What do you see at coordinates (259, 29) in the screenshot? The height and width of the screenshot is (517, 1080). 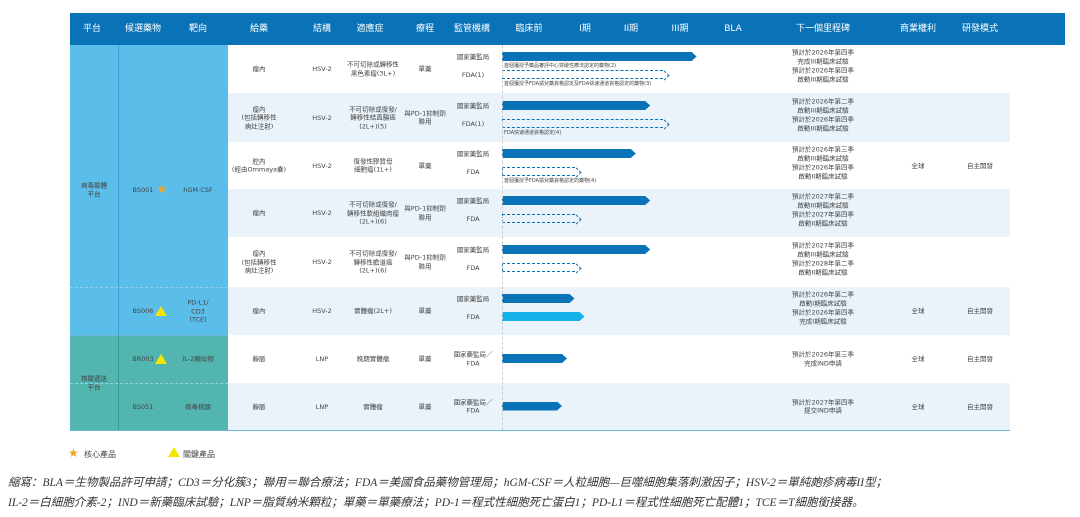 I see `header-3: 給藥` at bounding box center [259, 29].